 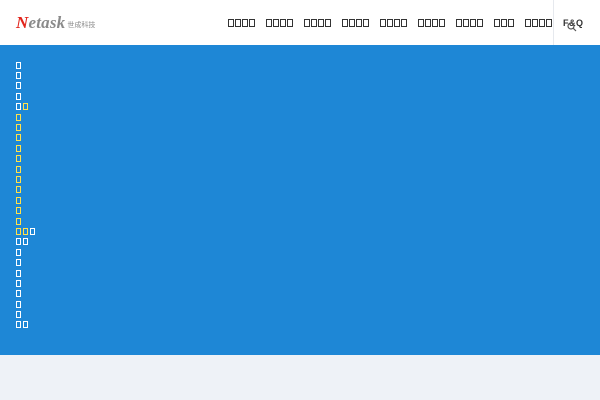 I want to click on site-header: Netask 世成科技 F&Q, so click(x=300, y=22).